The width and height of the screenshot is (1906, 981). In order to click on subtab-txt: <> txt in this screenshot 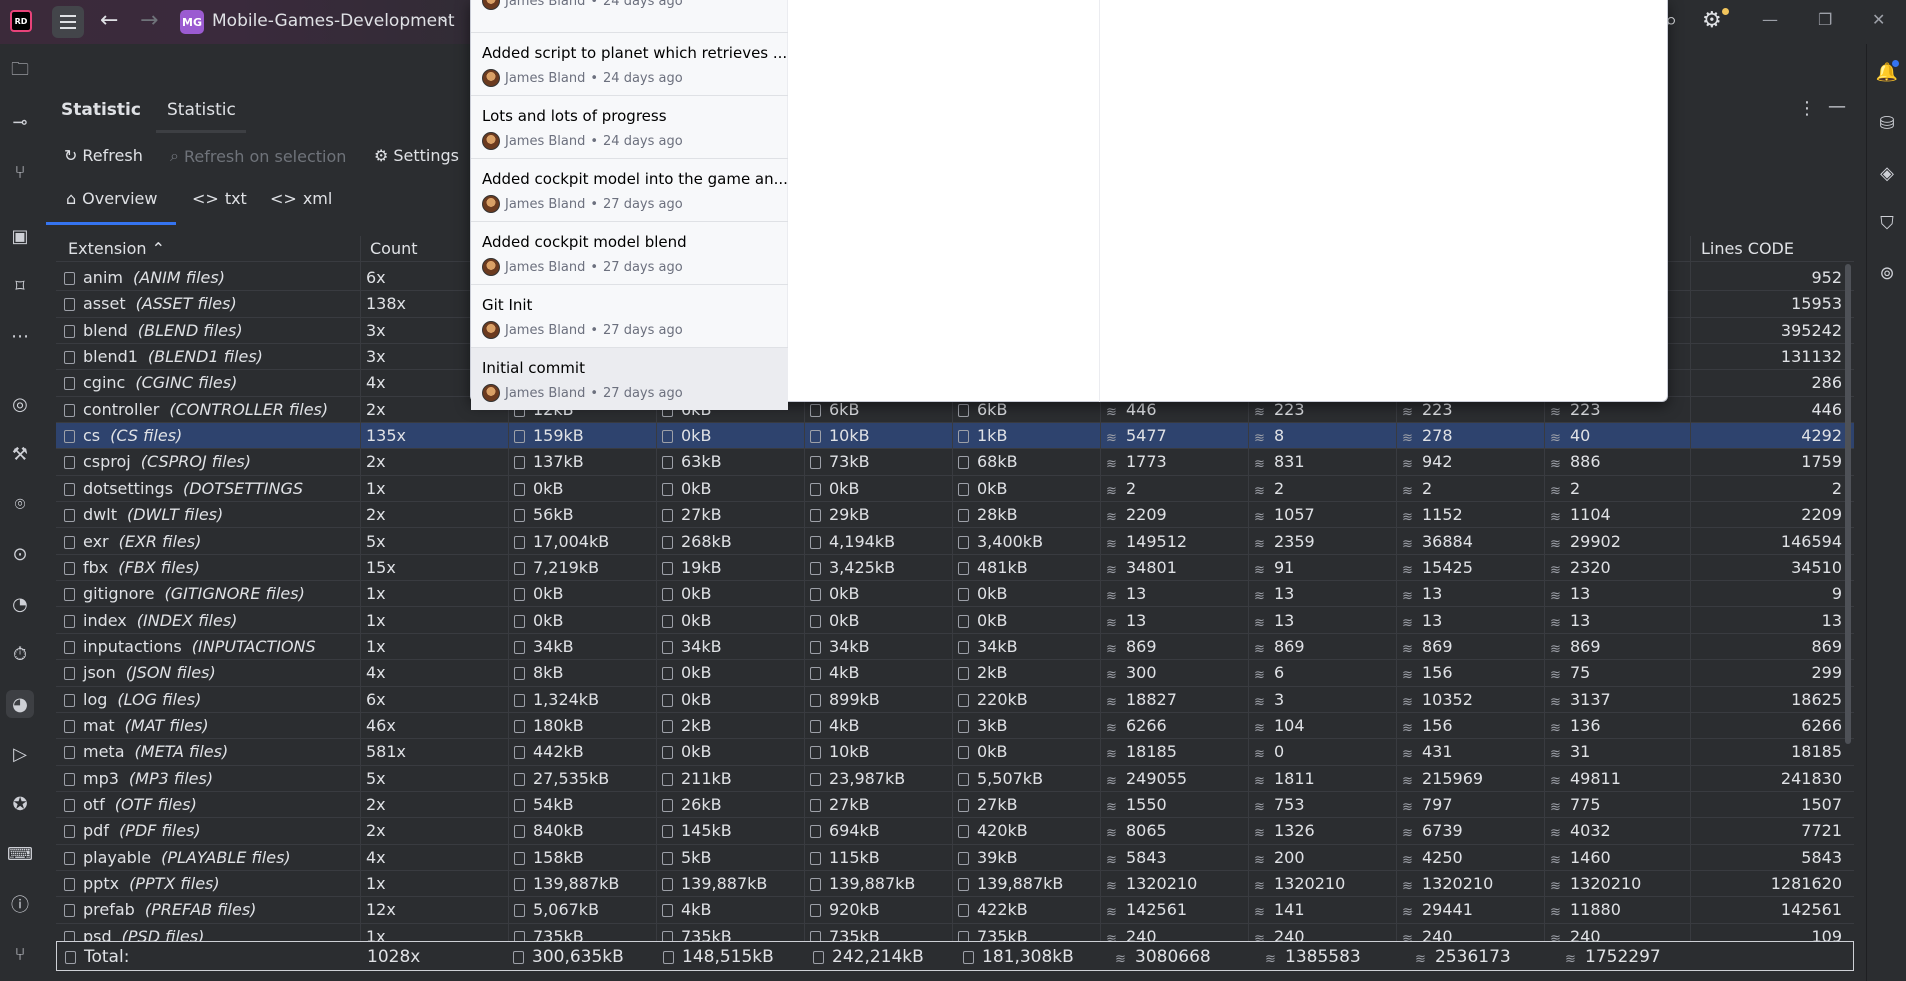, I will do `click(219, 198)`.